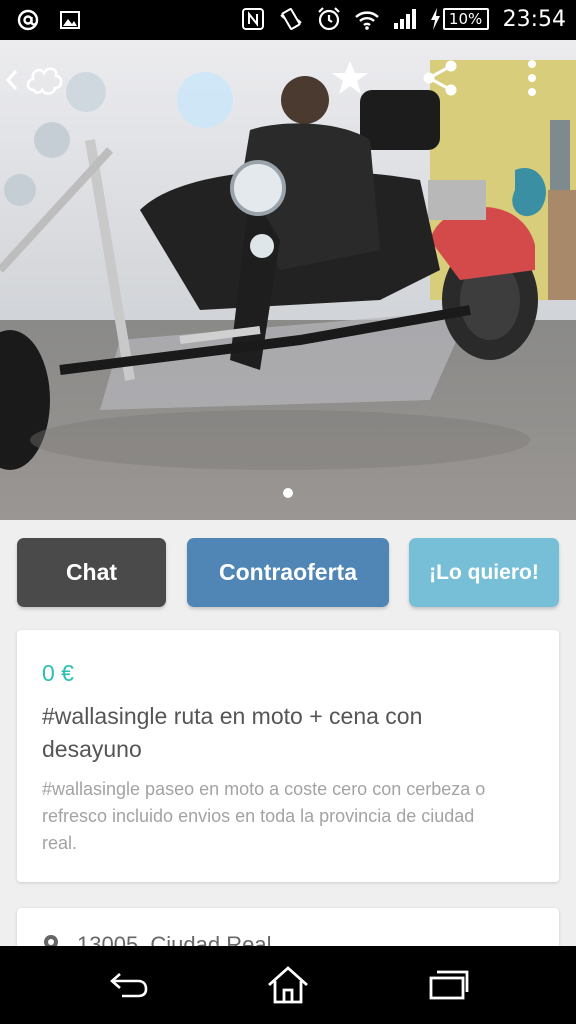 The height and width of the screenshot is (1024, 576). I want to click on chat-button: Chat, so click(91, 572).